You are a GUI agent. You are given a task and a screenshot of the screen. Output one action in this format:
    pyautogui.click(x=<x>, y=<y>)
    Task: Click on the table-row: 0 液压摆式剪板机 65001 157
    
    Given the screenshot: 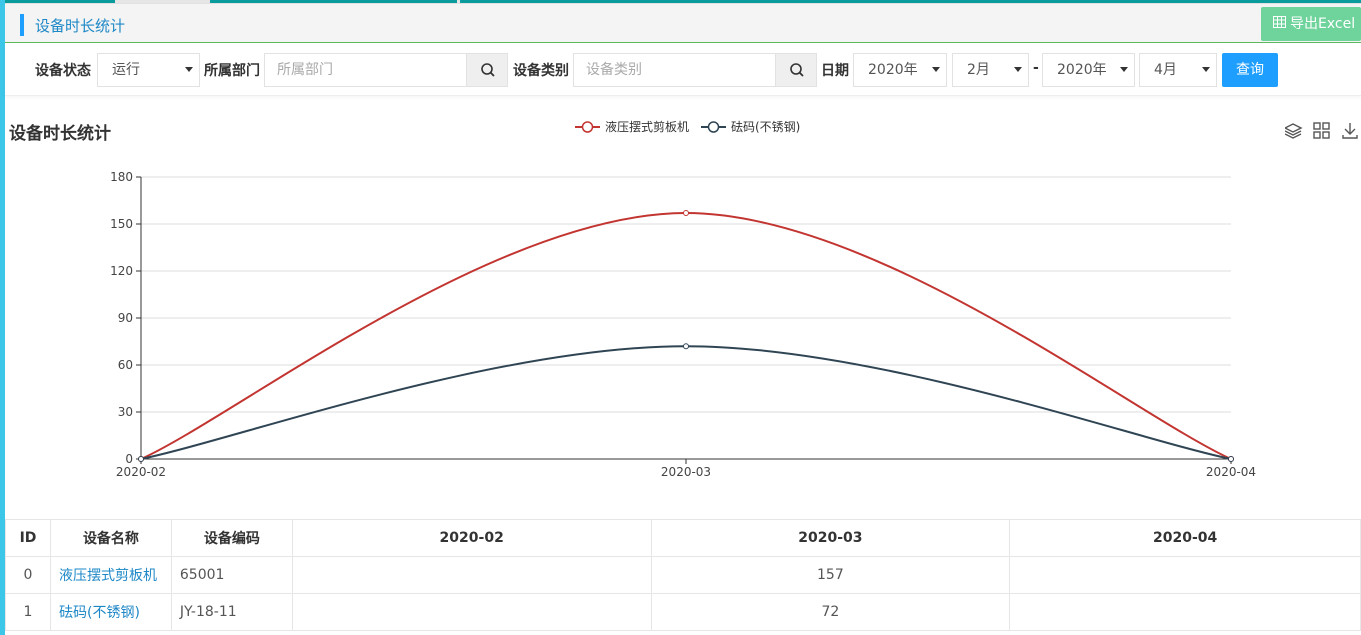 What is the action you would take?
    pyautogui.click(x=683, y=575)
    